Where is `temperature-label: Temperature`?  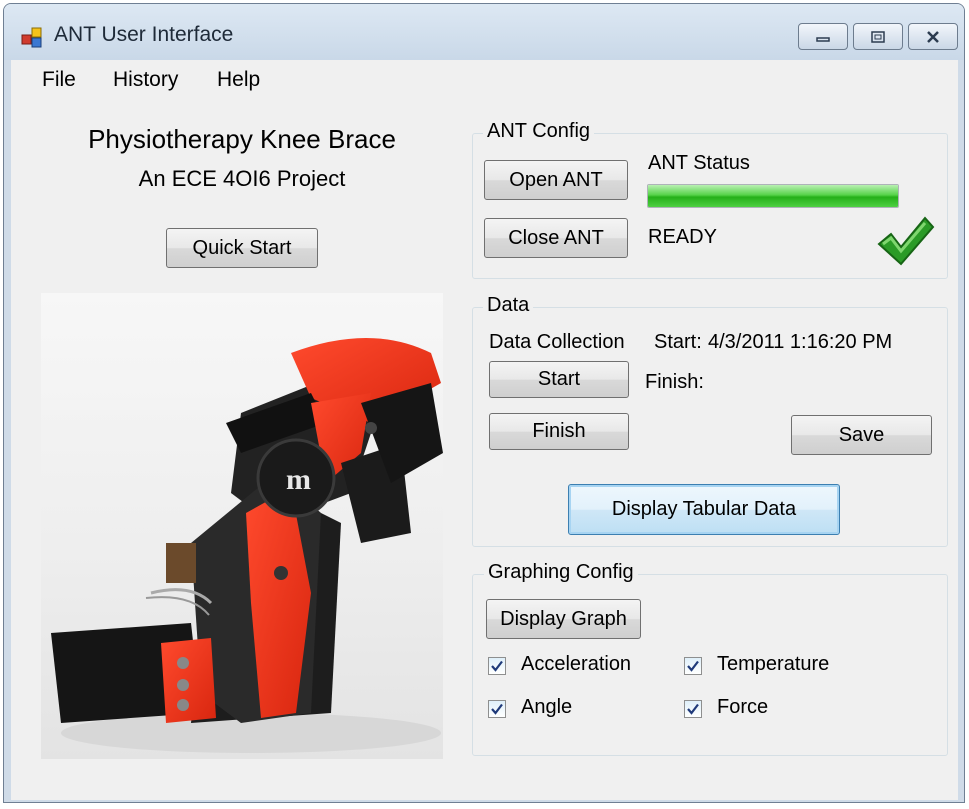 temperature-label: Temperature is located at coordinates (773, 664).